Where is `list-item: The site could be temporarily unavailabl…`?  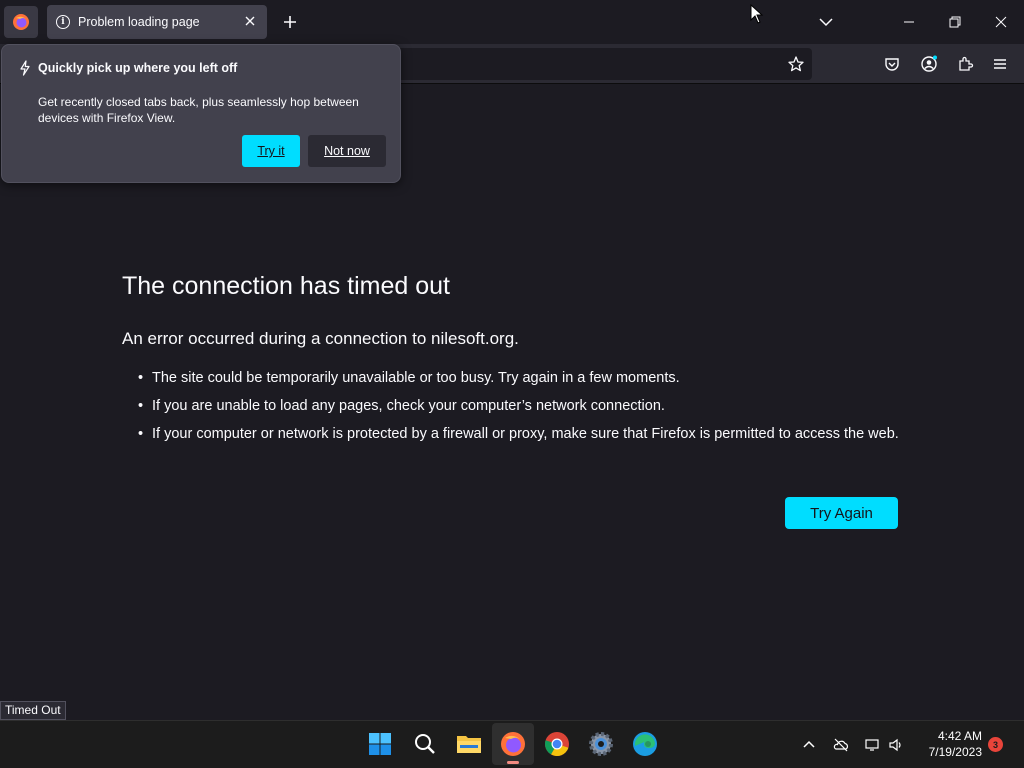 list-item: The site could be temporarily unavailabl… is located at coordinates (520, 378).